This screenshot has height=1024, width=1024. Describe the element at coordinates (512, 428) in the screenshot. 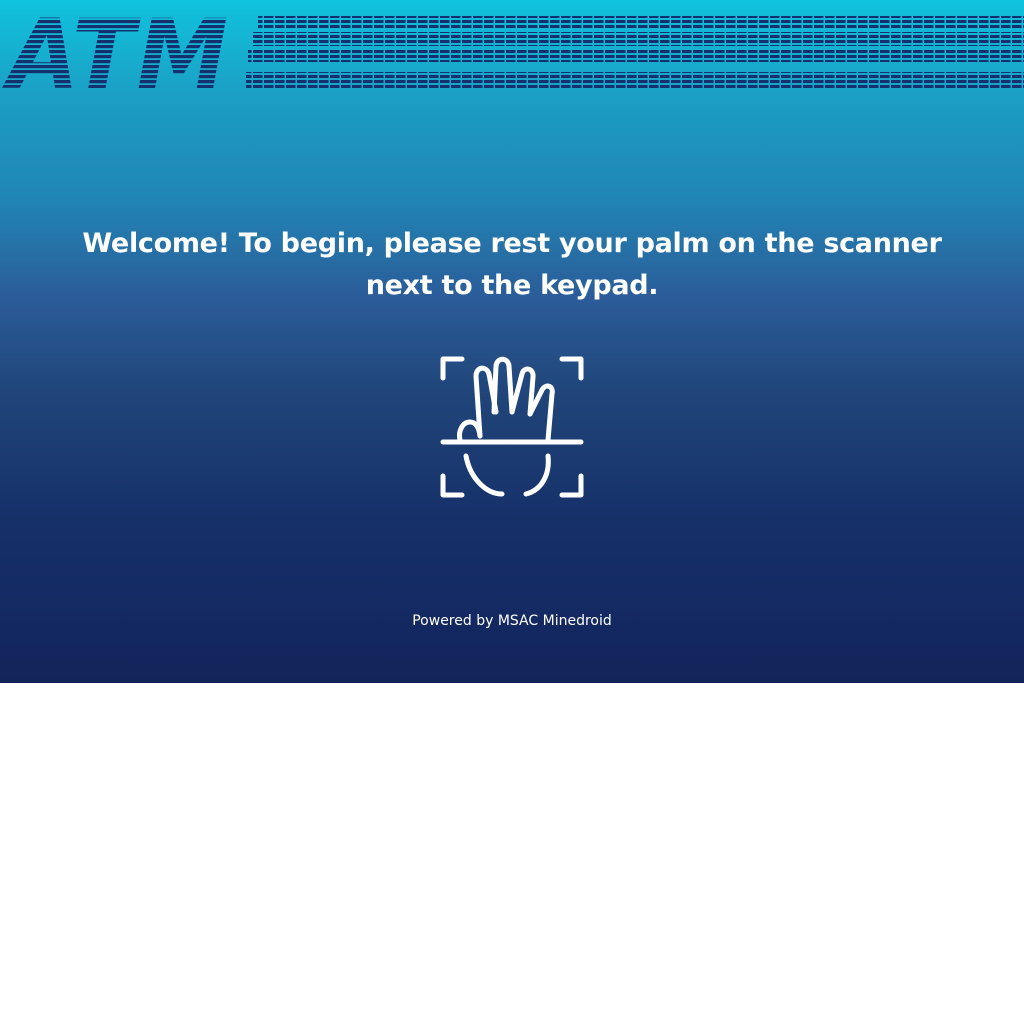

I see `palm-scanner-icon` at that location.